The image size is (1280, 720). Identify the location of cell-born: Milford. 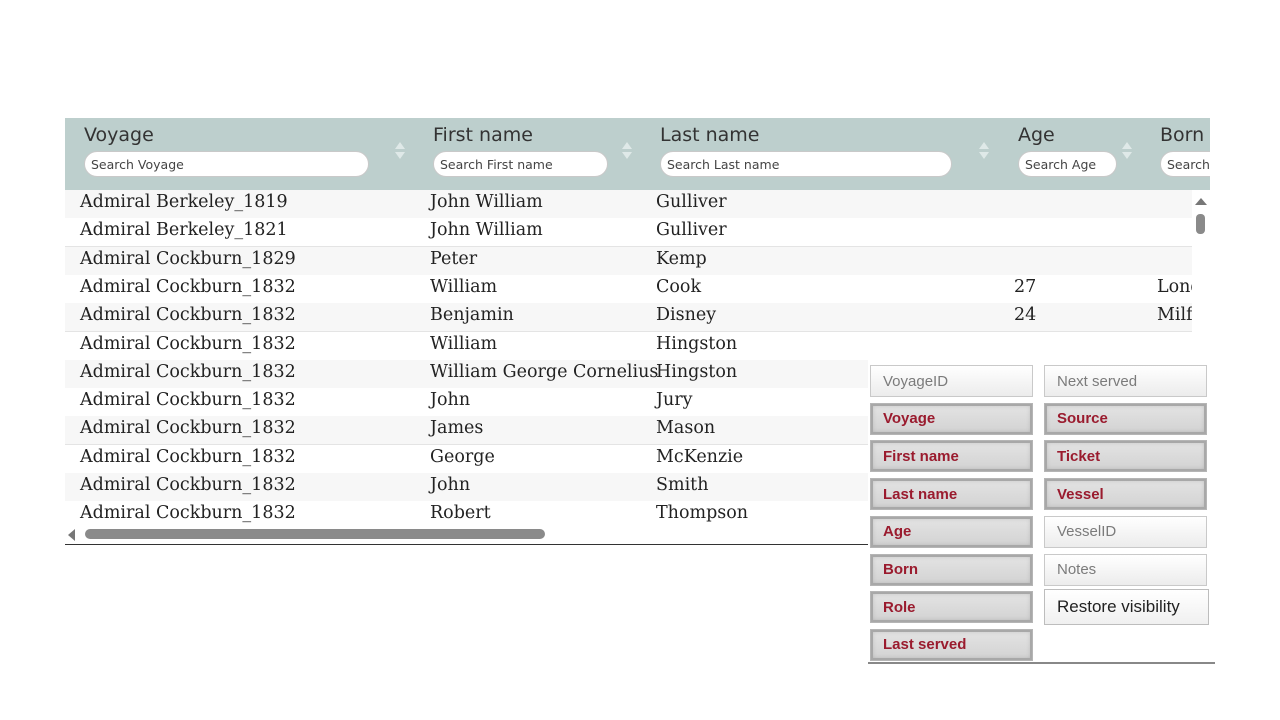
(1174, 315).